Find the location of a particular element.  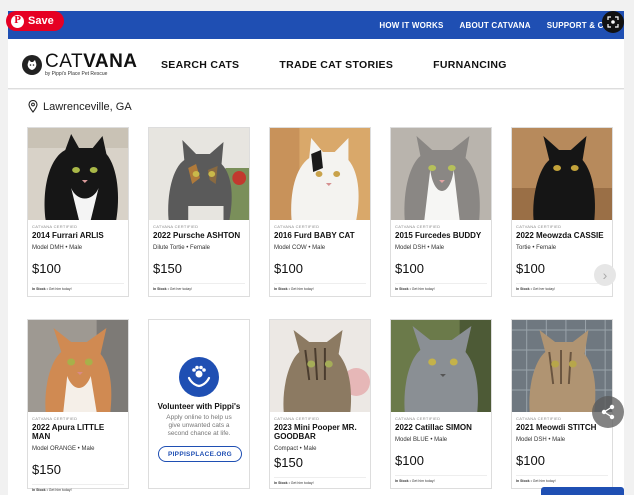

top-nav: HOW IT WORKS ABOUT CATVANA SUPPORT & CON is located at coordinates (497, 25).